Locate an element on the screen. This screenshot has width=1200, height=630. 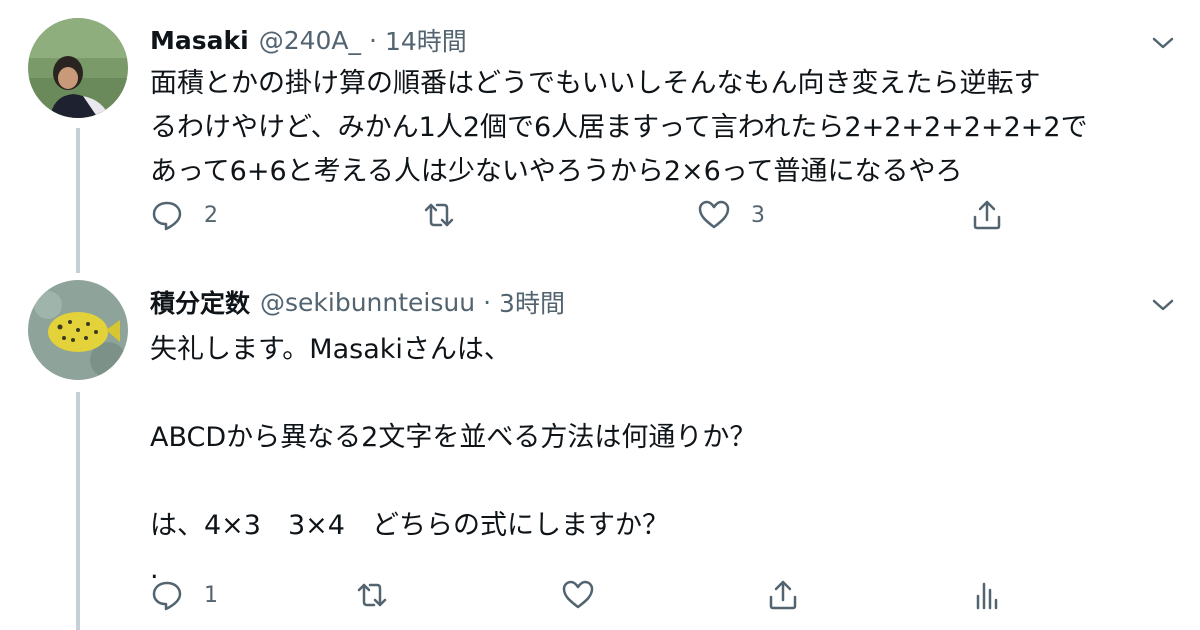
like-button: 3 is located at coordinates (731, 215).